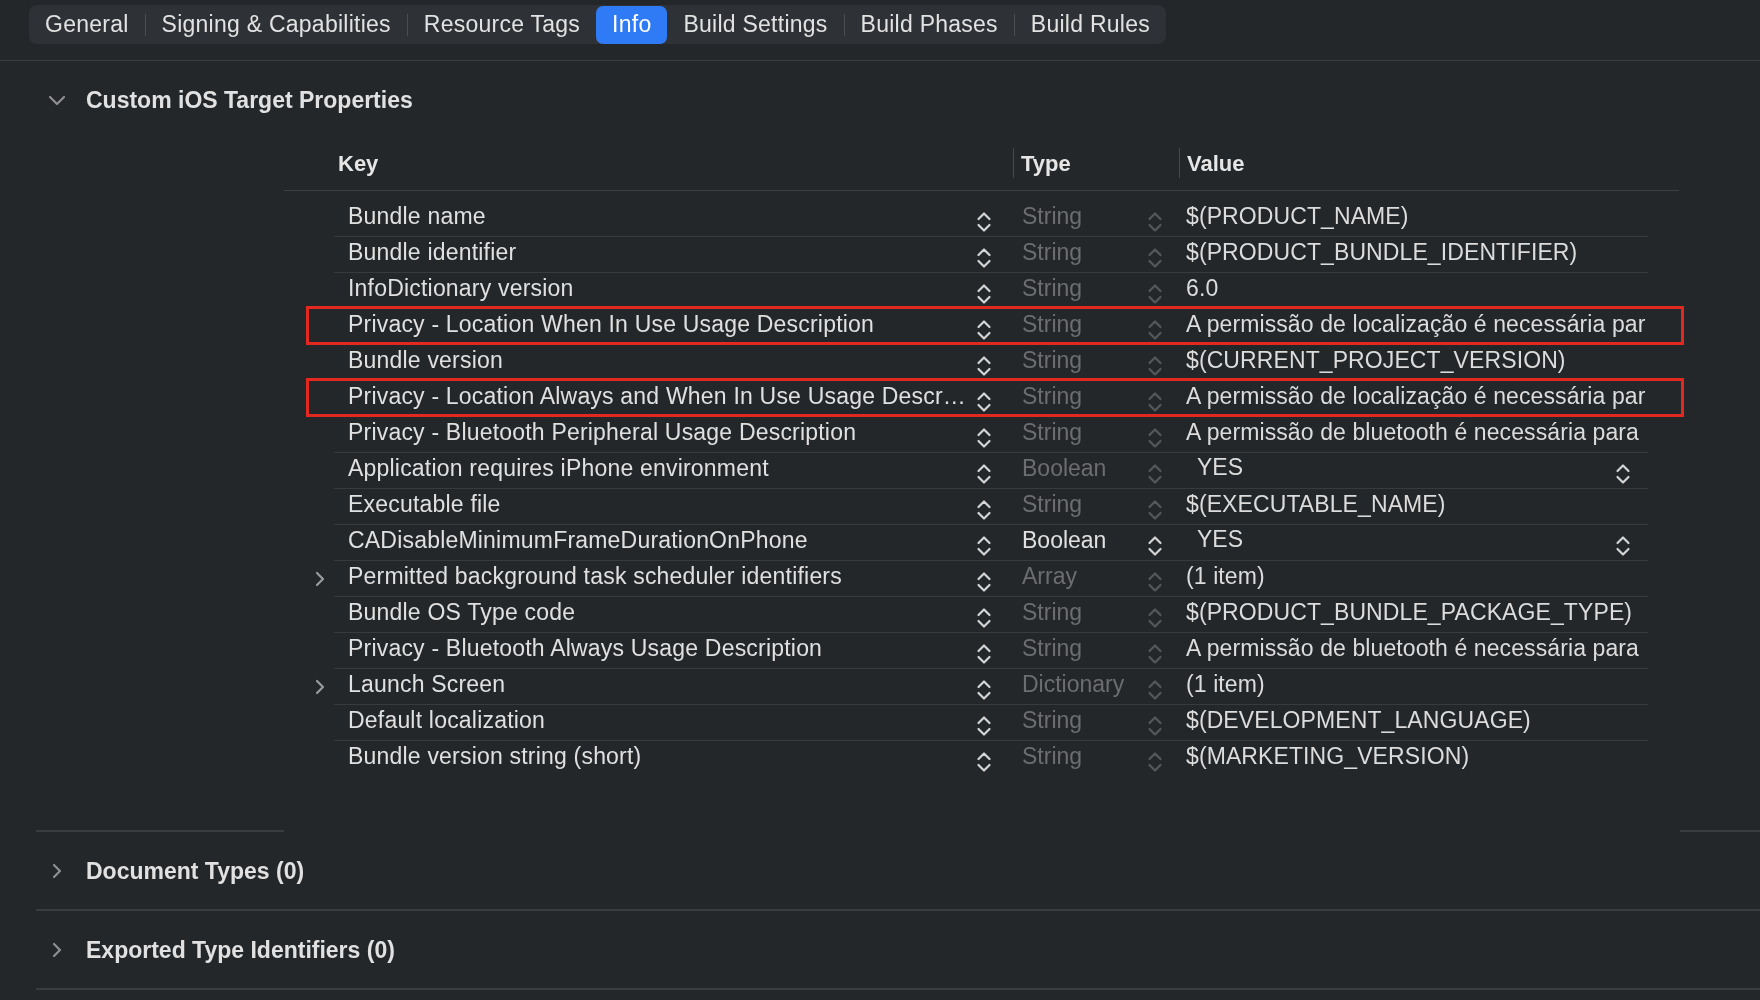 This screenshot has width=1760, height=1000. Describe the element at coordinates (1216, 163) in the screenshot. I see `column-header: Value` at that location.